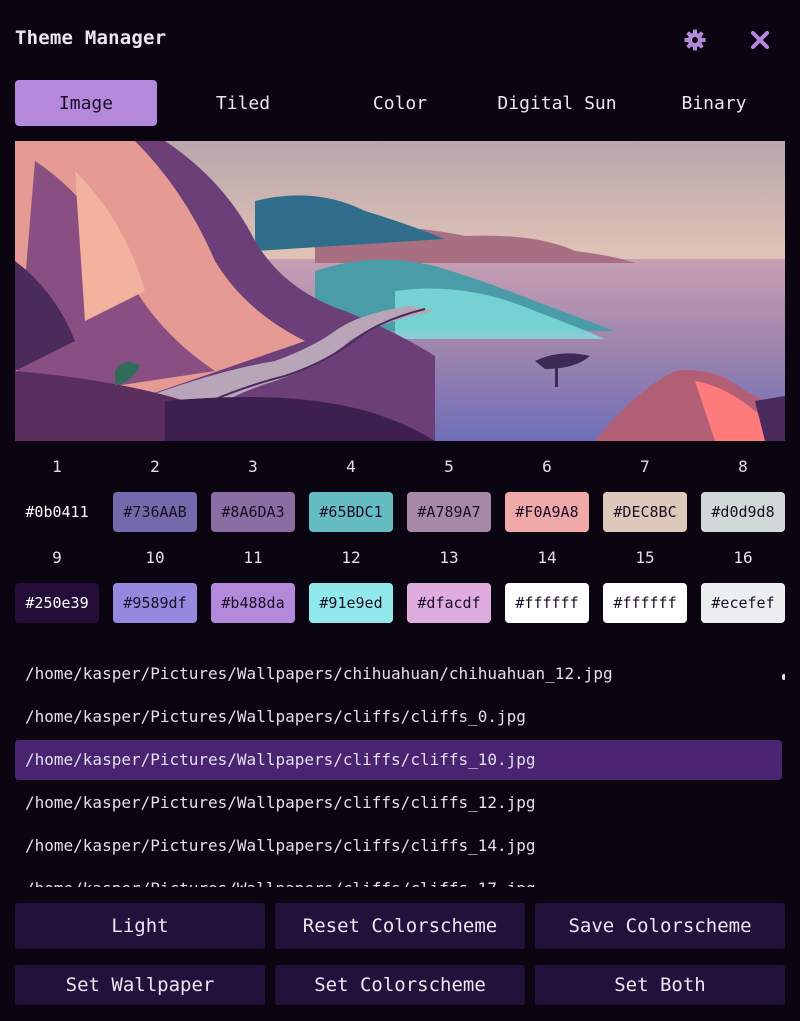 Image resolution: width=800 pixels, height=1021 pixels. I want to click on color-swatch-15: #ffffff, so click(645, 603).